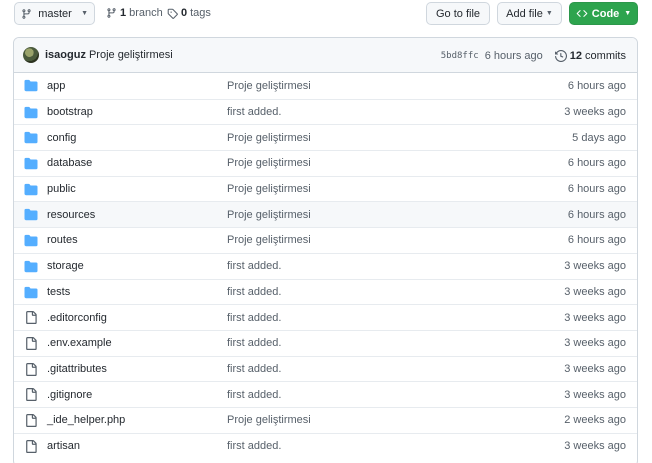 The image size is (652, 463). I want to click on file-row: routes Proje geliştirmesi 6 hours ago, so click(325, 240).